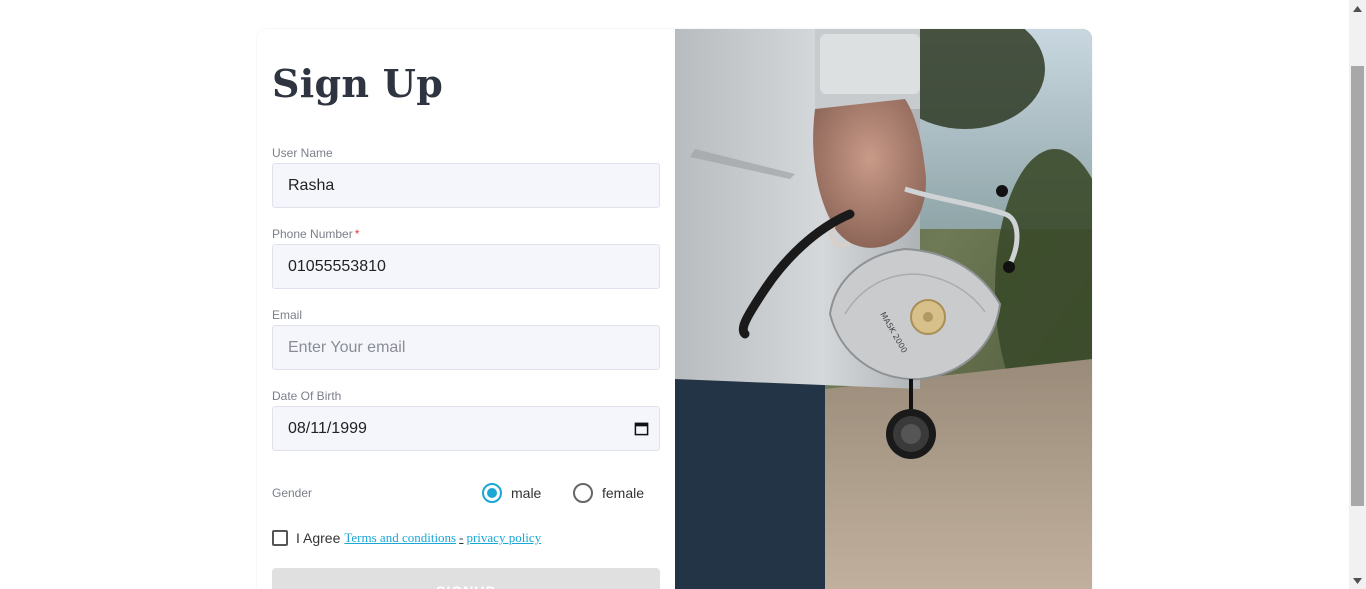 The width and height of the screenshot is (1366, 589). What do you see at coordinates (280, 538) in the screenshot?
I see `agree-checkbox` at bounding box center [280, 538].